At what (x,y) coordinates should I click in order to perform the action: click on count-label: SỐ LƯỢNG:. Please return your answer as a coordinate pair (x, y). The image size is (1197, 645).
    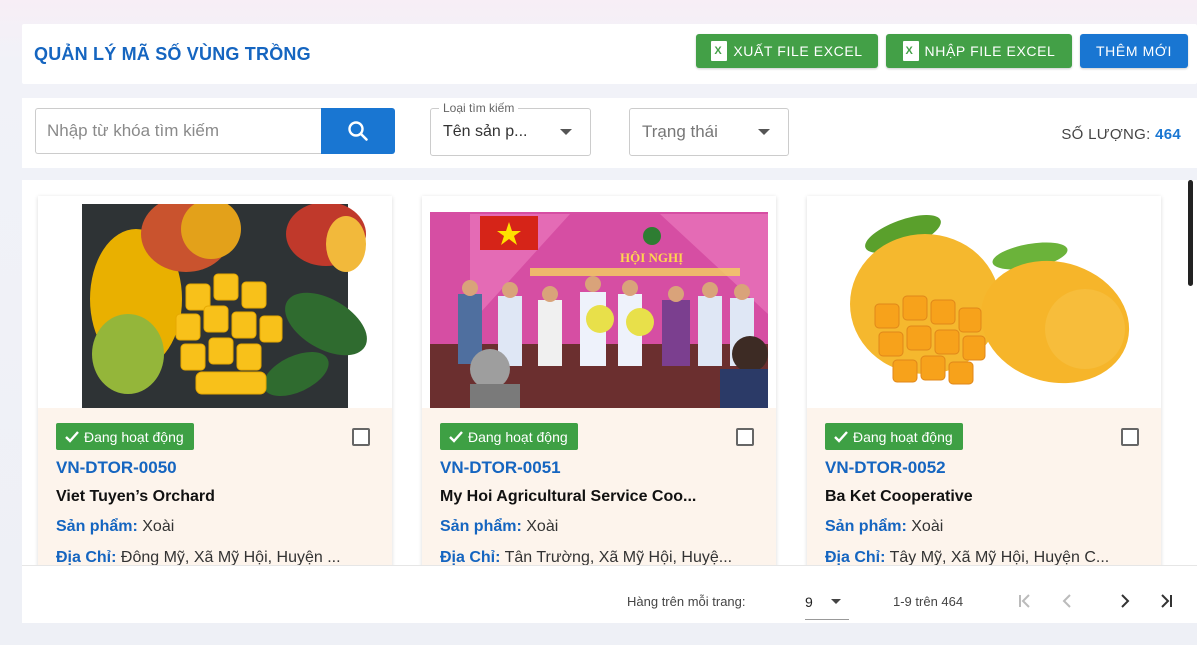
    Looking at the image, I should click on (1106, 134).